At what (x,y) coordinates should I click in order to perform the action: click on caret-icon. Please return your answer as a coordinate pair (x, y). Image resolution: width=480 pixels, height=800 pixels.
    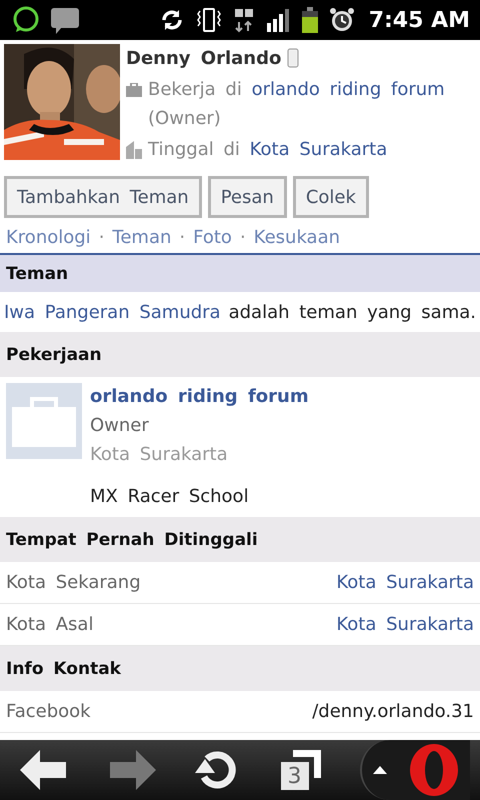
    Looking at the image, I should click on (380, 770).